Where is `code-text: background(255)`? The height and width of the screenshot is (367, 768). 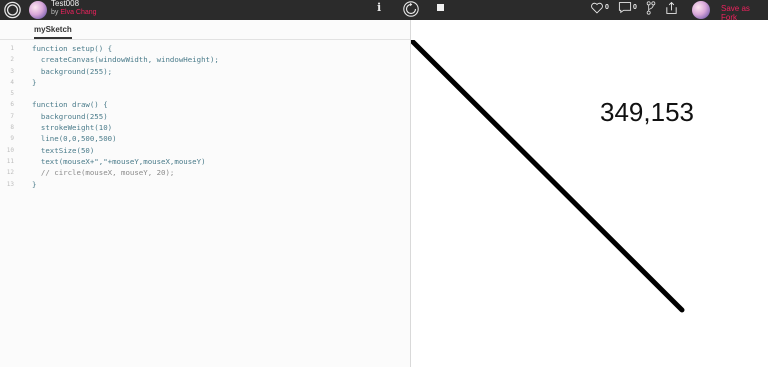 code-text: background(255) is located at coordinates (70, 116).